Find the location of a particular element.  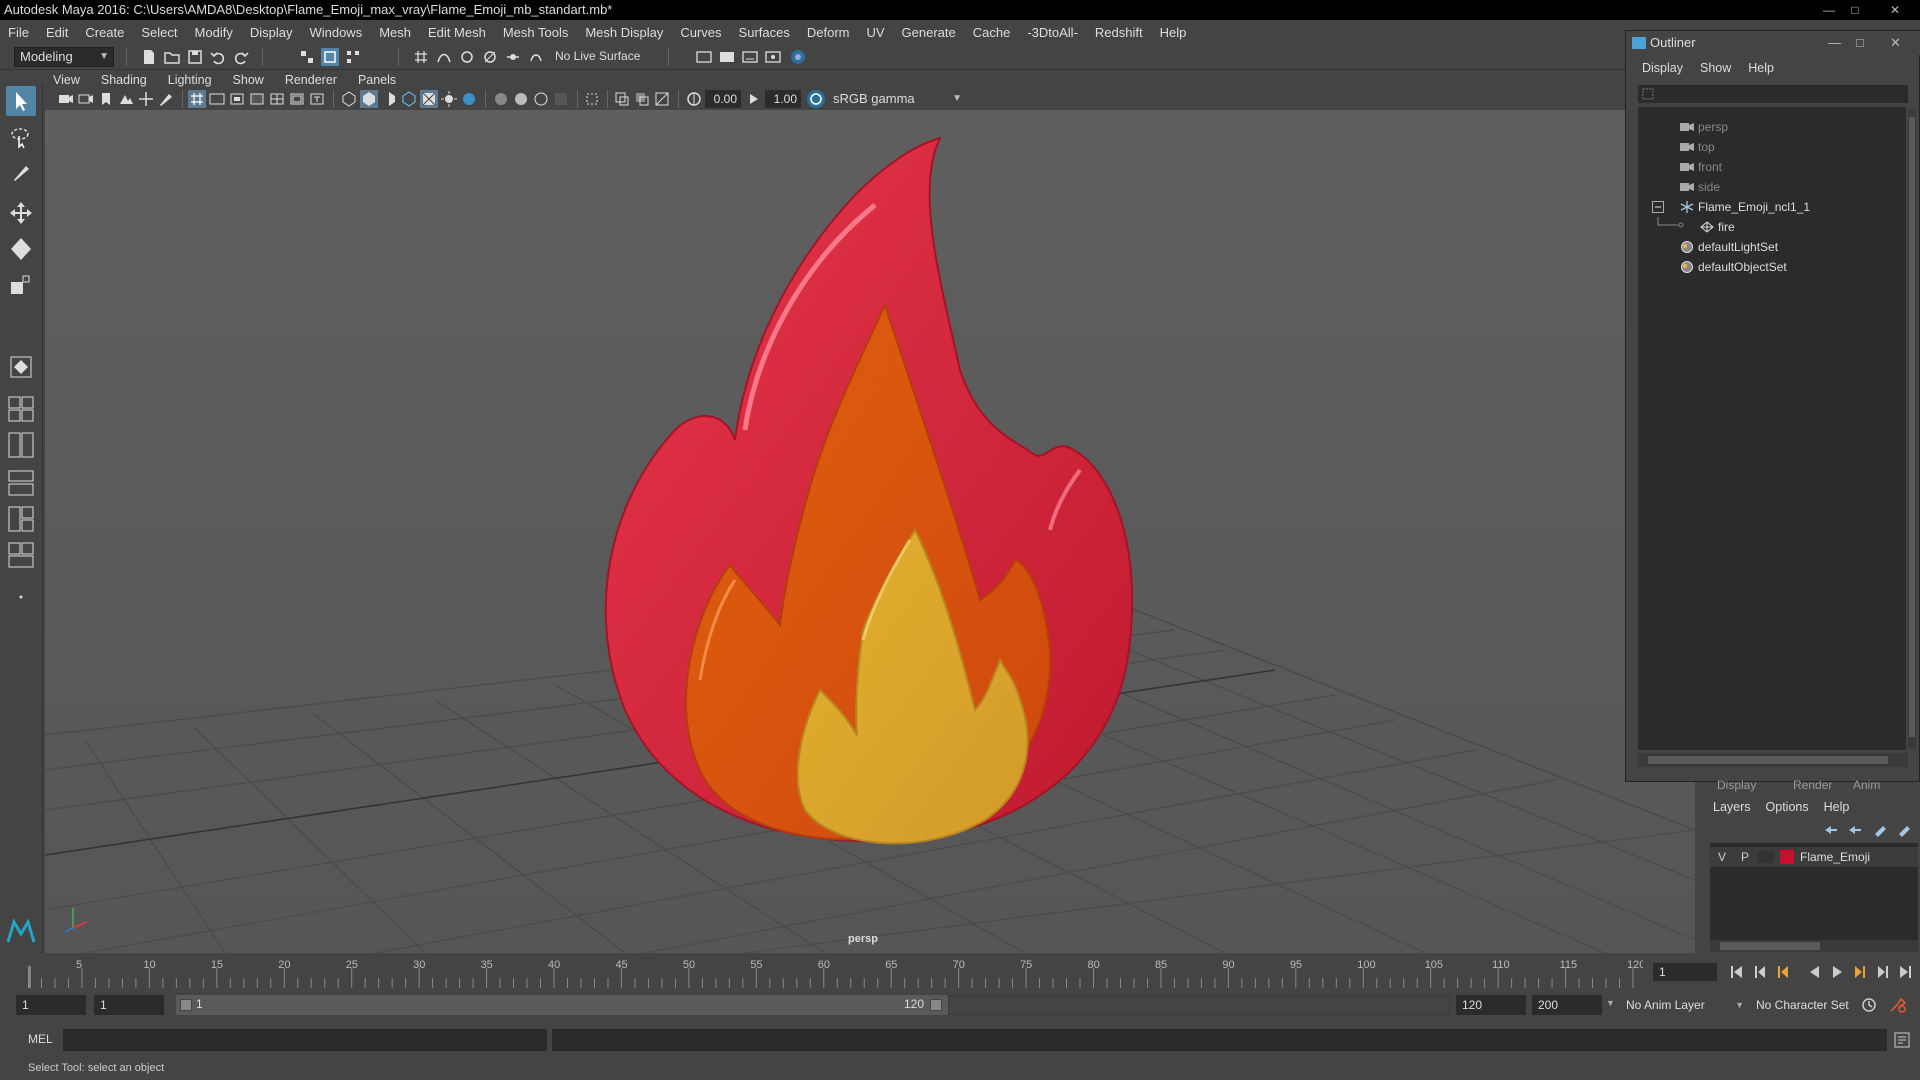

menu-surfaces: Surfaces is located at coordinates (764, 32).